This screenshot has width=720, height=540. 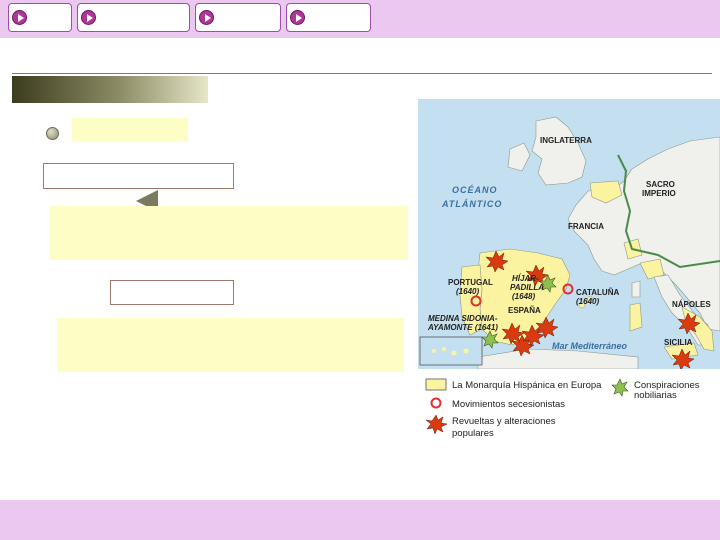 I want to click on map-label-inglaterra: INGLATERRA, so click(x=566, y=140).